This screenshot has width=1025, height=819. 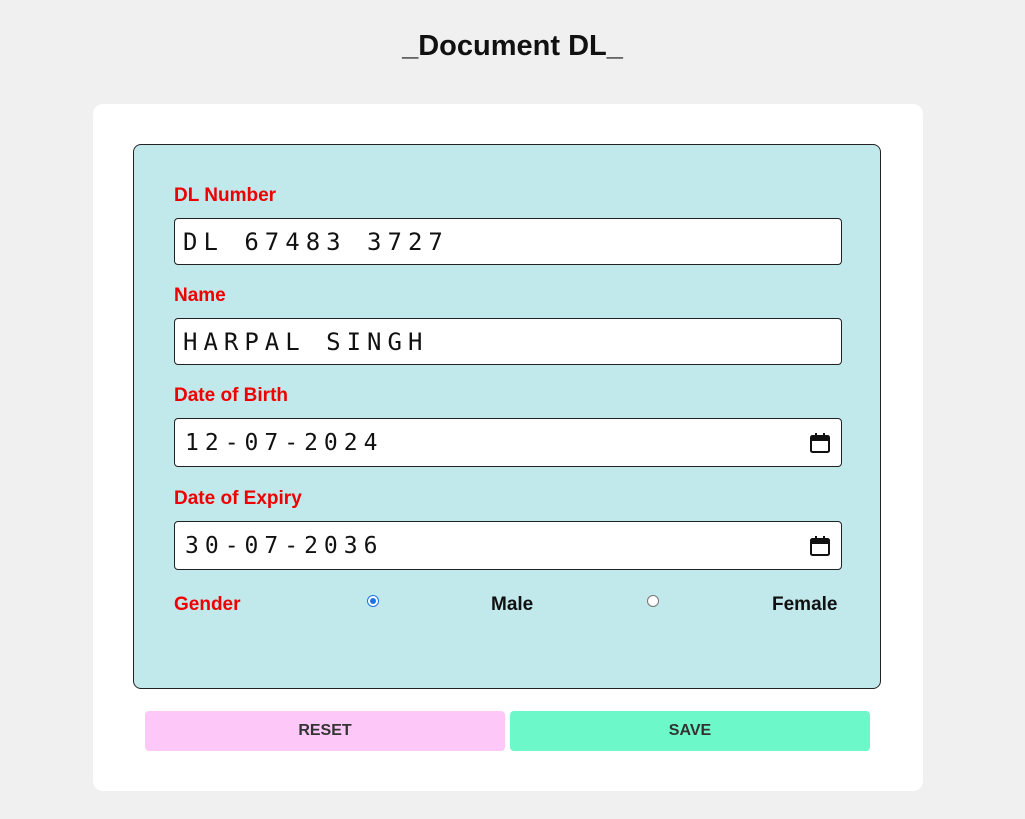 I want to click on gender-female-label: Female, so click(x=805, y=604).